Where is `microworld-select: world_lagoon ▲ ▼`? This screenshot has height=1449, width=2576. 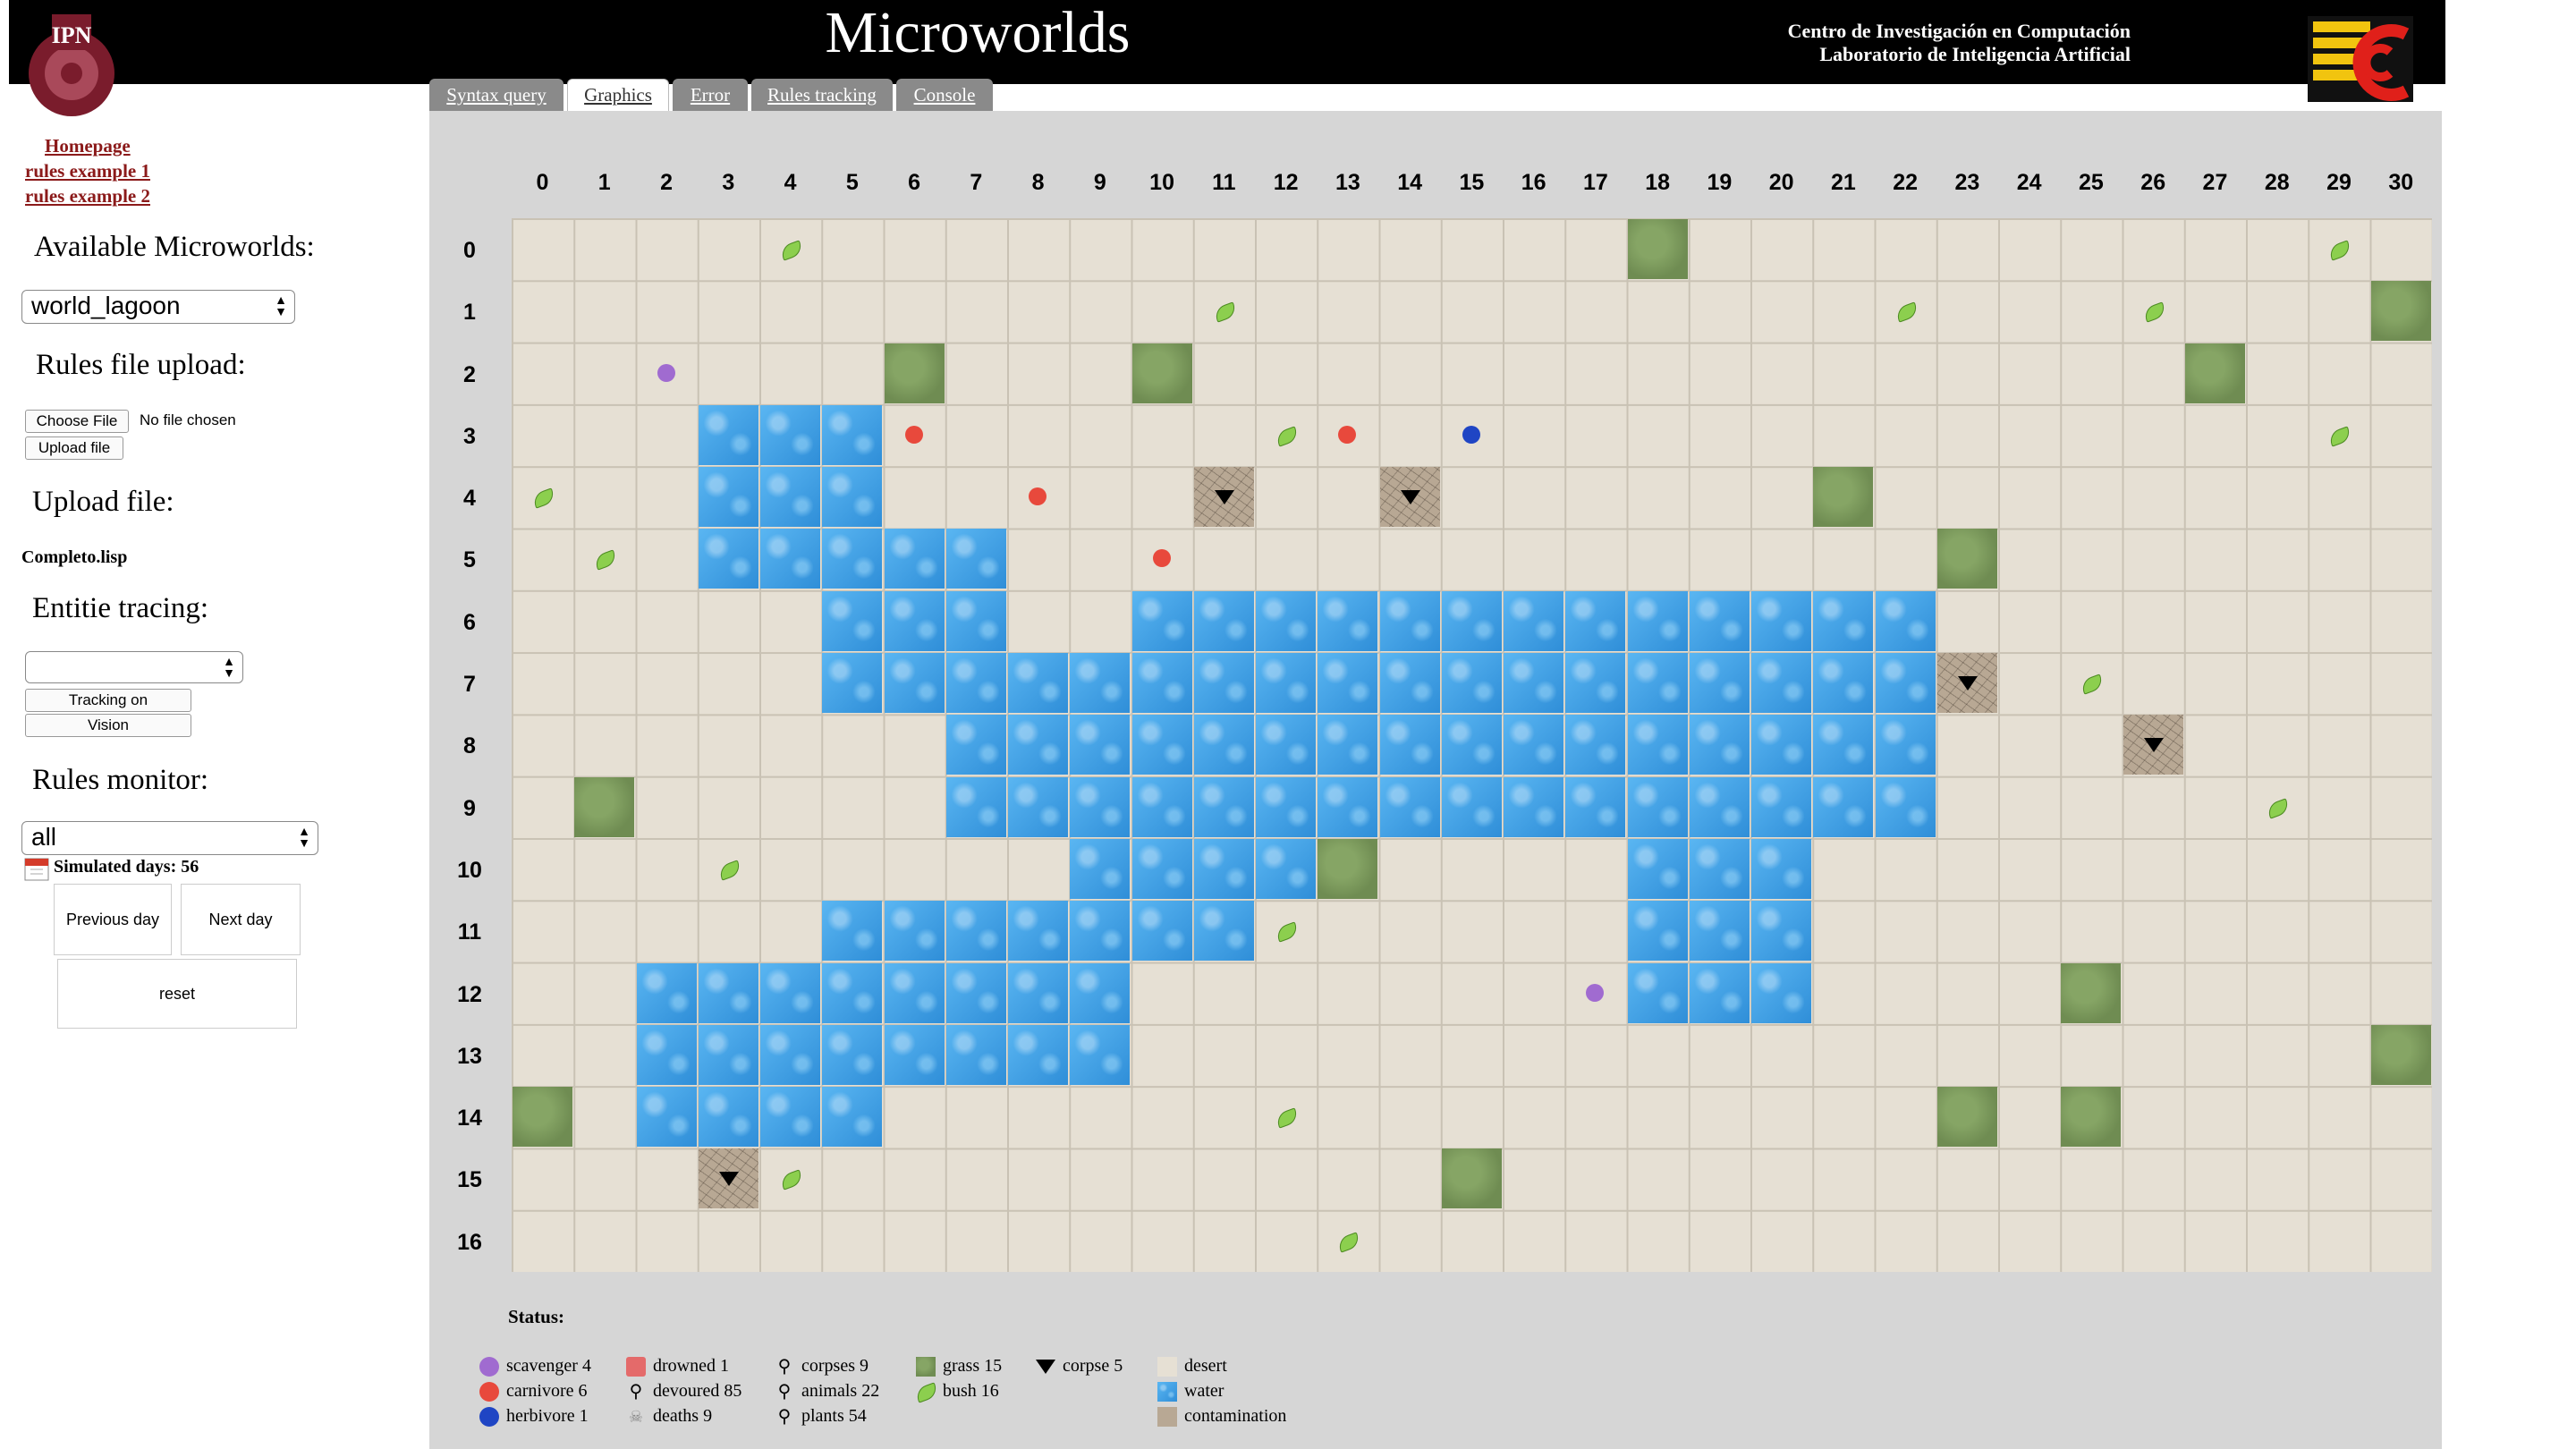 microworld-select: world_lagoon ▲ ▼ is located at coordinates (158, 307).